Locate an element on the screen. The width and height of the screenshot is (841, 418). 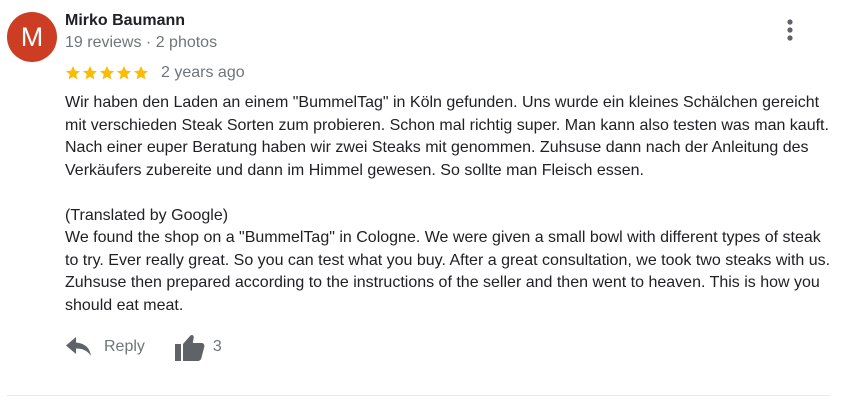
reply-button: Reply is located at coordinates (105, 347).